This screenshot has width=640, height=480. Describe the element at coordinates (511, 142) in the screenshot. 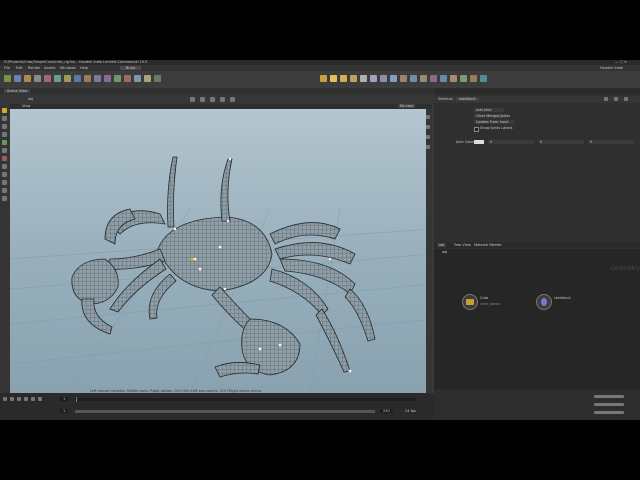

I see `joint-color-r: 0` at that location.